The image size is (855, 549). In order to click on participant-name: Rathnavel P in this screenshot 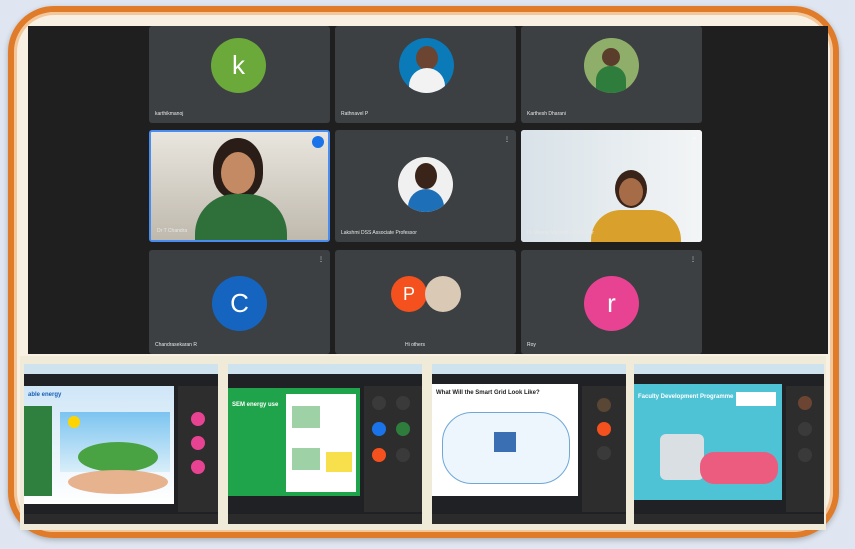, I will do `click(355, 114)`.